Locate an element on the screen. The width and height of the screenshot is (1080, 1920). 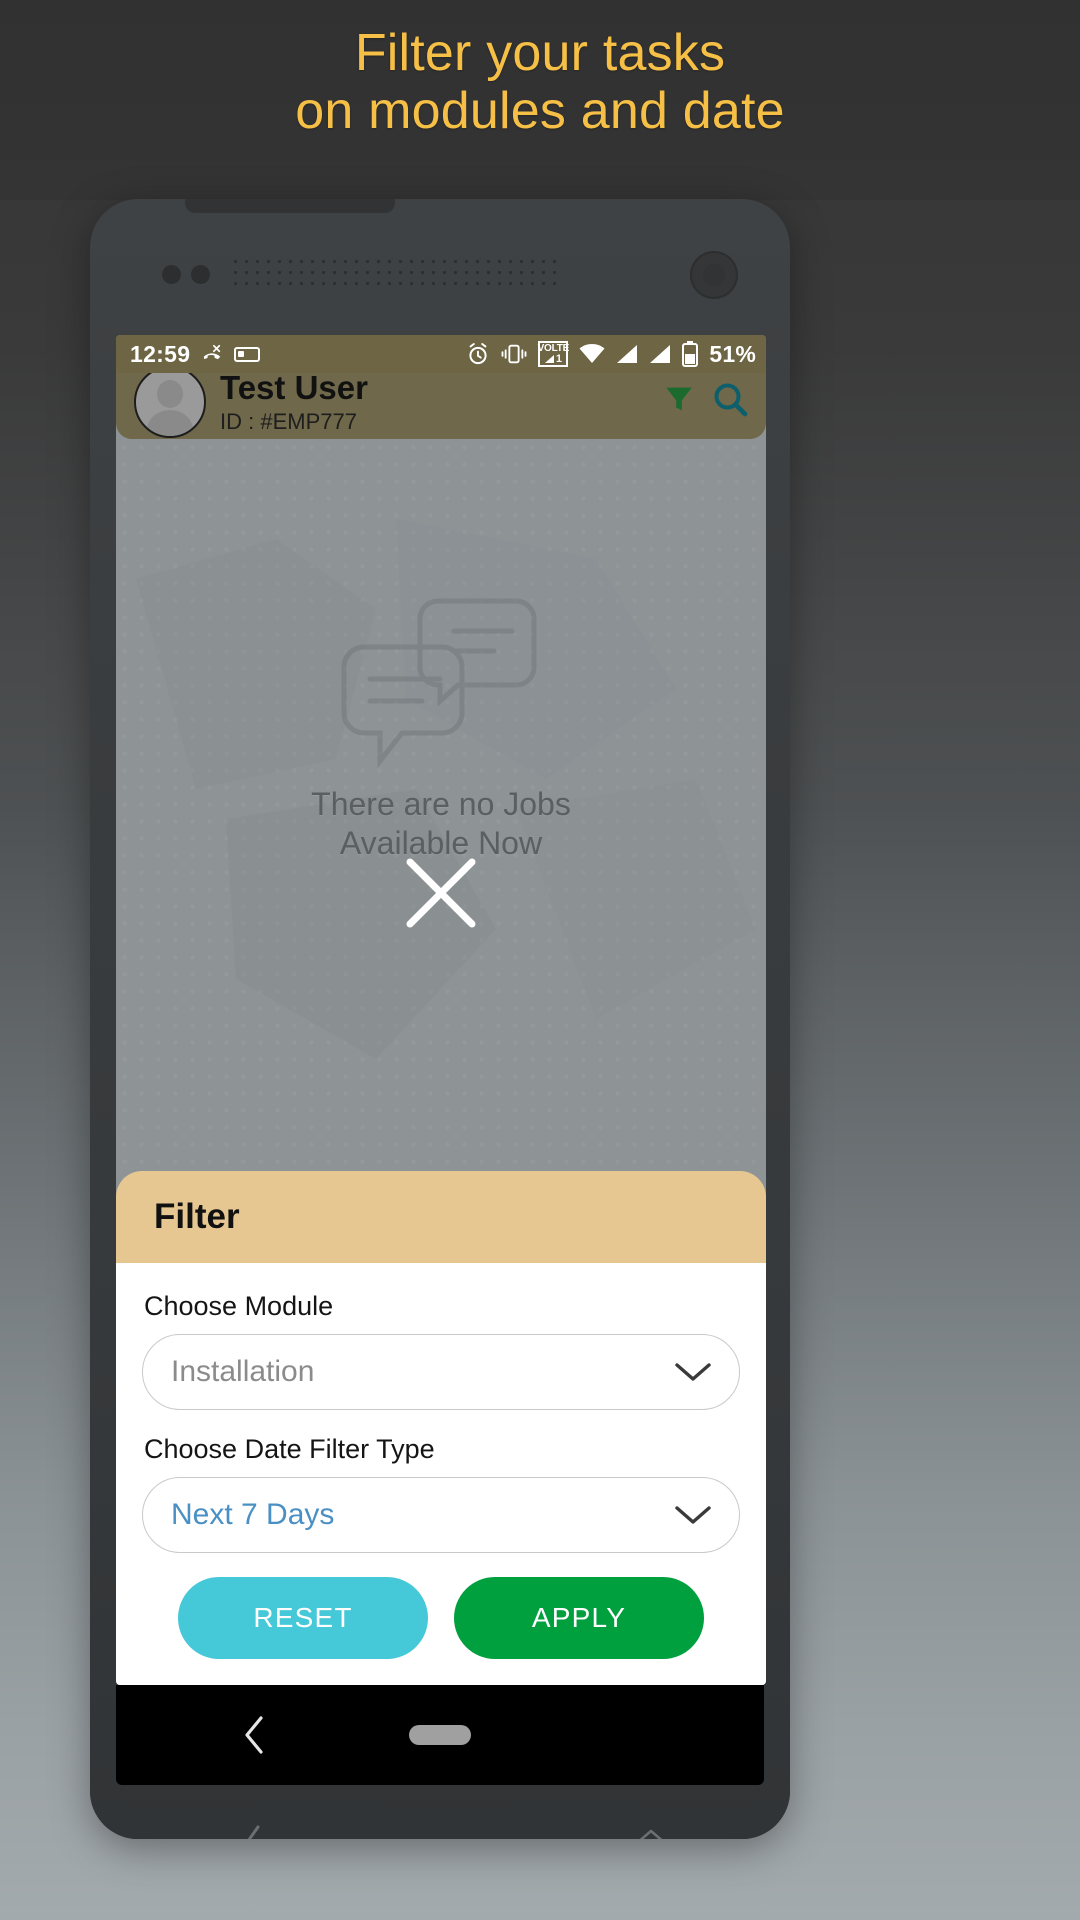
reset-button: RESET is located at coordinates (303, 1618).